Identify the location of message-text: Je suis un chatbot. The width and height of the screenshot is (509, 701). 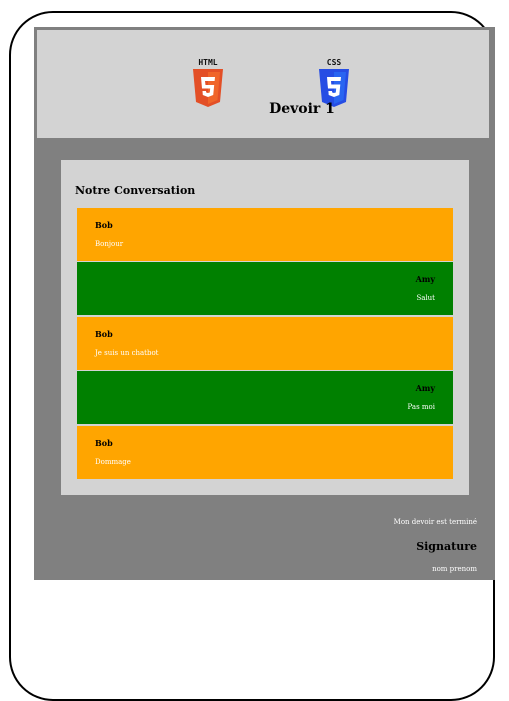
(127, 353).